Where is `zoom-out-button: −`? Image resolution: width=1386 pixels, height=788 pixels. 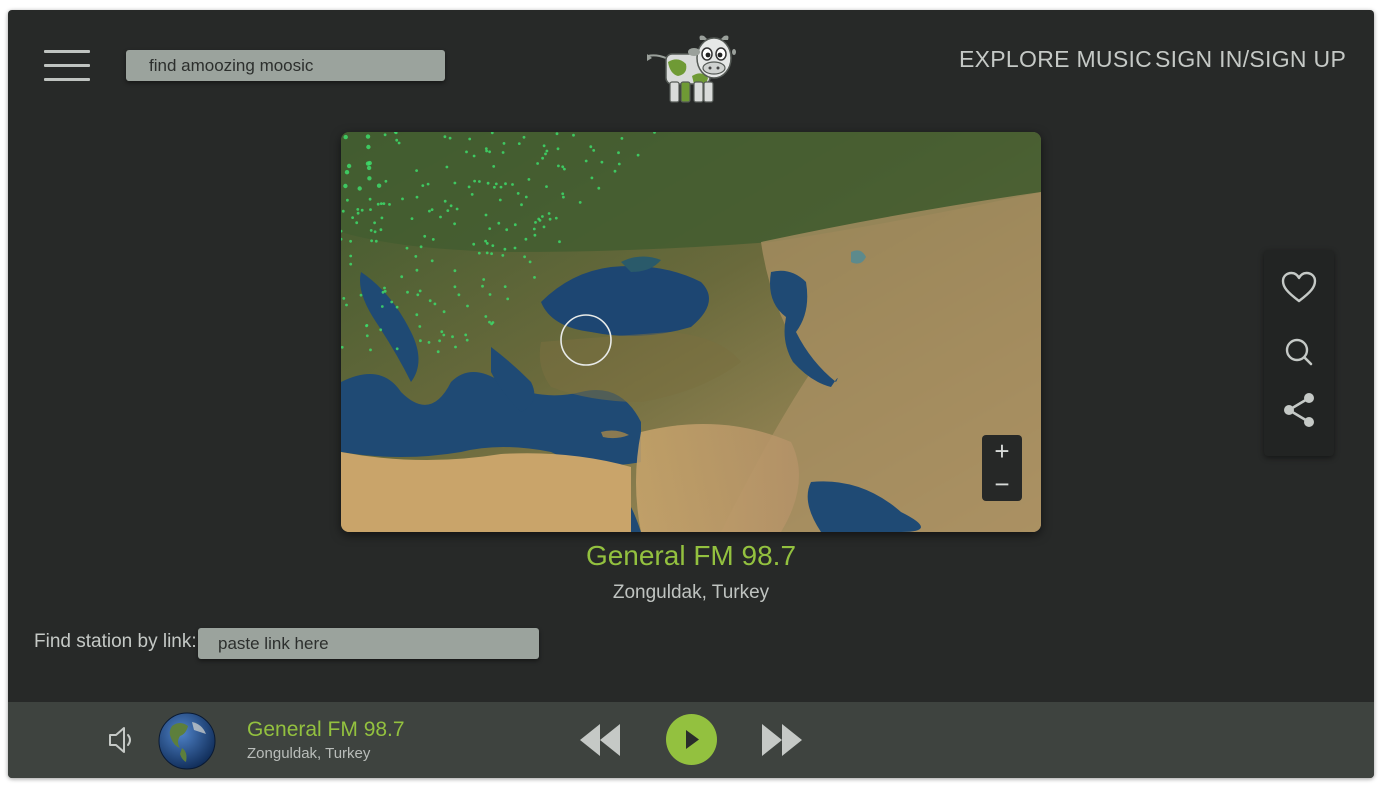 zoom-out-button: − is located at coordinates (1002, 484).